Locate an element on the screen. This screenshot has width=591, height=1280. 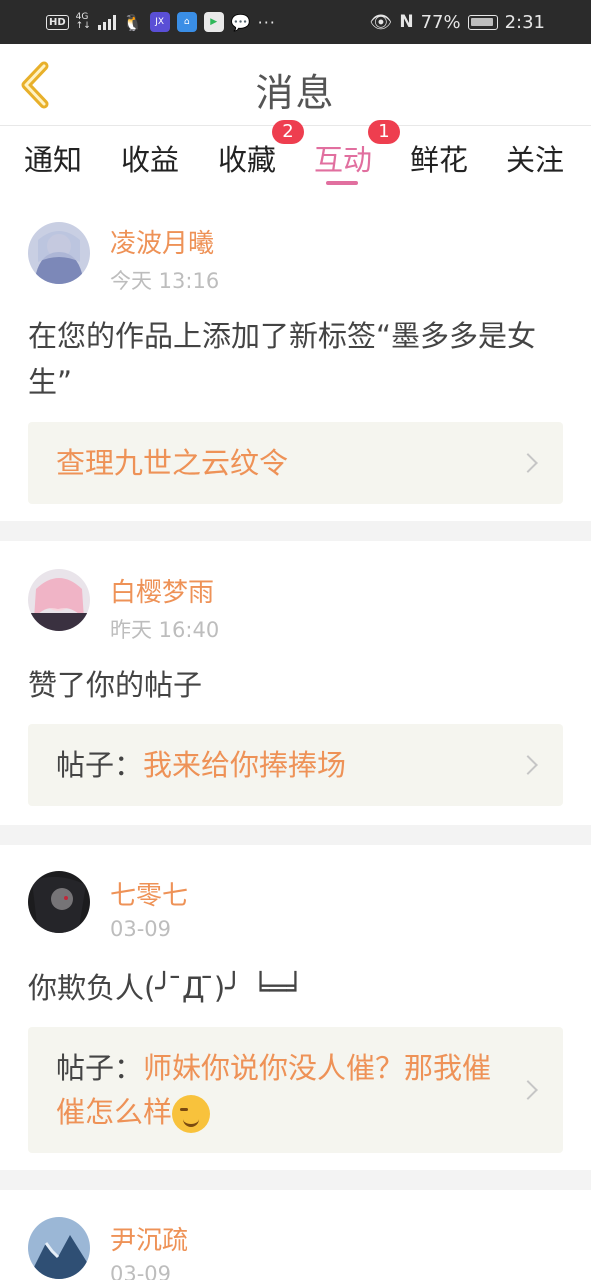
message-time: 今天 13:16 is located at coordinates (165, 281).